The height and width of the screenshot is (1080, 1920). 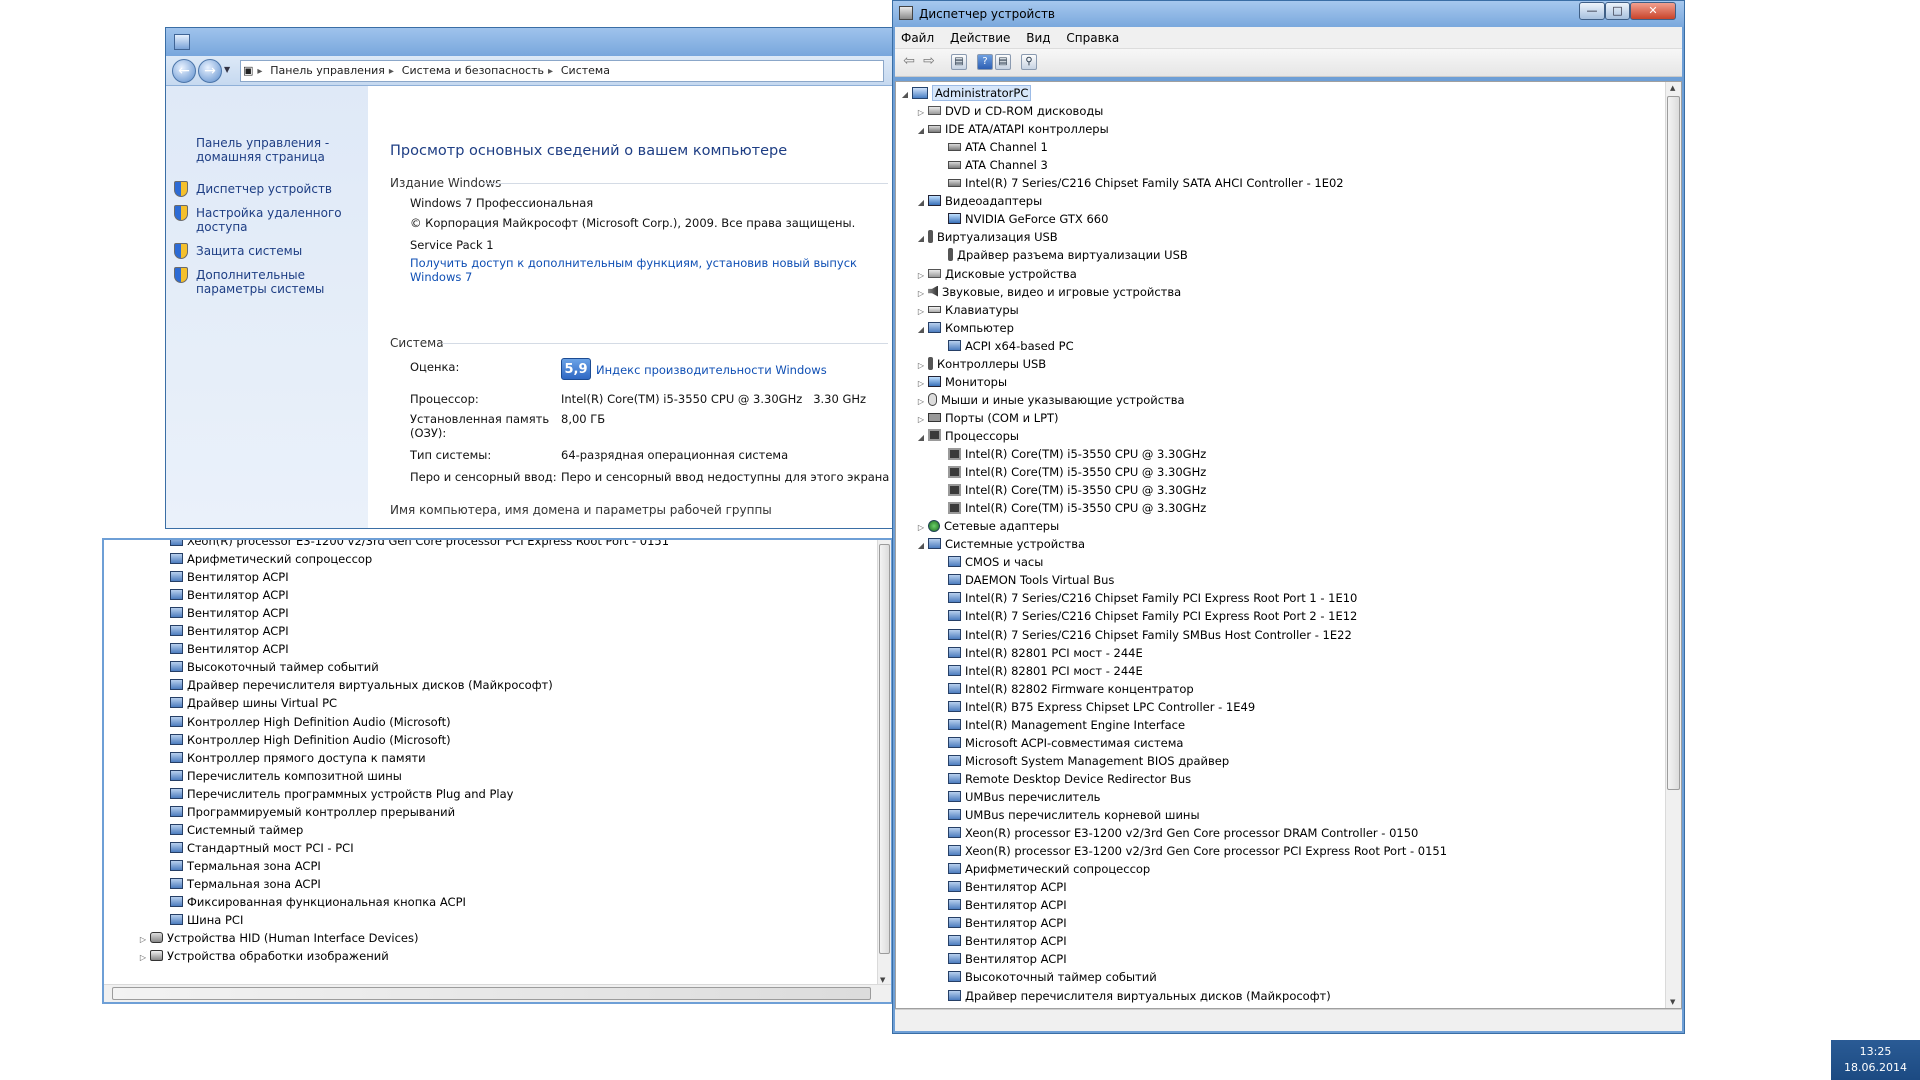 I want to click on taskbar-clock: 13:25 18.06.2014, so click(x=1875, y=1060).